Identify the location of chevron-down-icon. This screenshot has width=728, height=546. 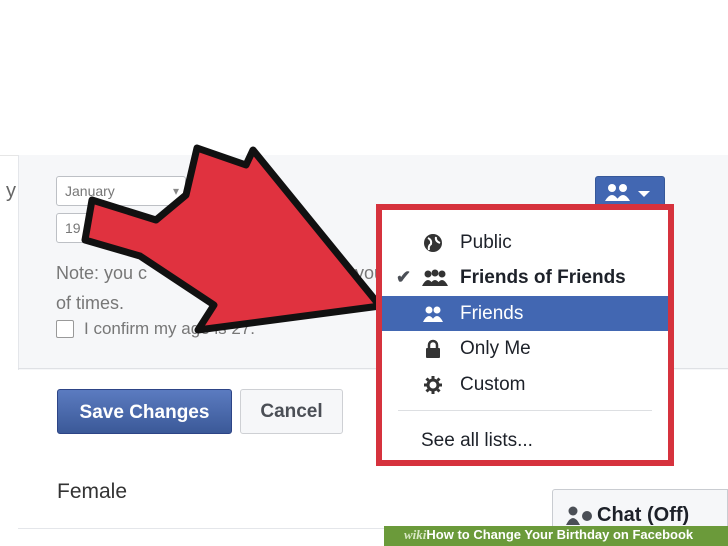
(644, 194).